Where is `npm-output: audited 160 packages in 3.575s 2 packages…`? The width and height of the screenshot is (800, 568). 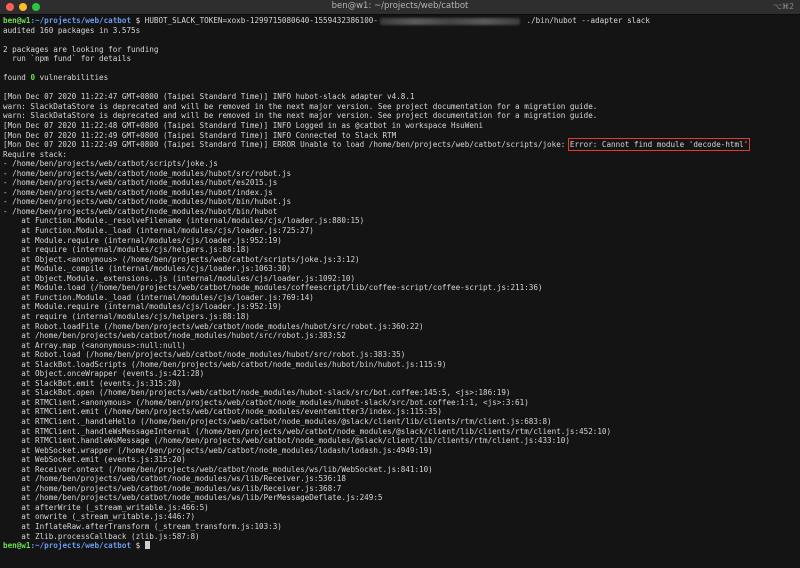
npm-output: audited 160 packages in 3.575s 2 packages… is located at coordinates (400, 50).